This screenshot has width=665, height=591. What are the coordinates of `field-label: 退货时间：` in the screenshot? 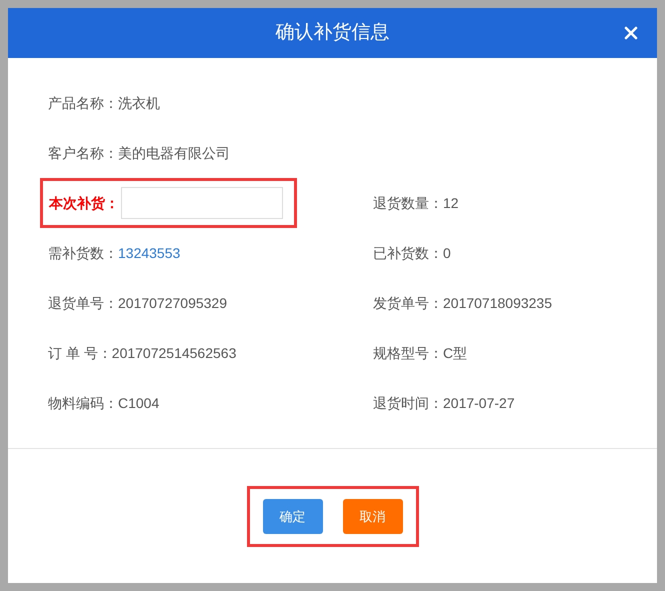 It's located at (408, 403).